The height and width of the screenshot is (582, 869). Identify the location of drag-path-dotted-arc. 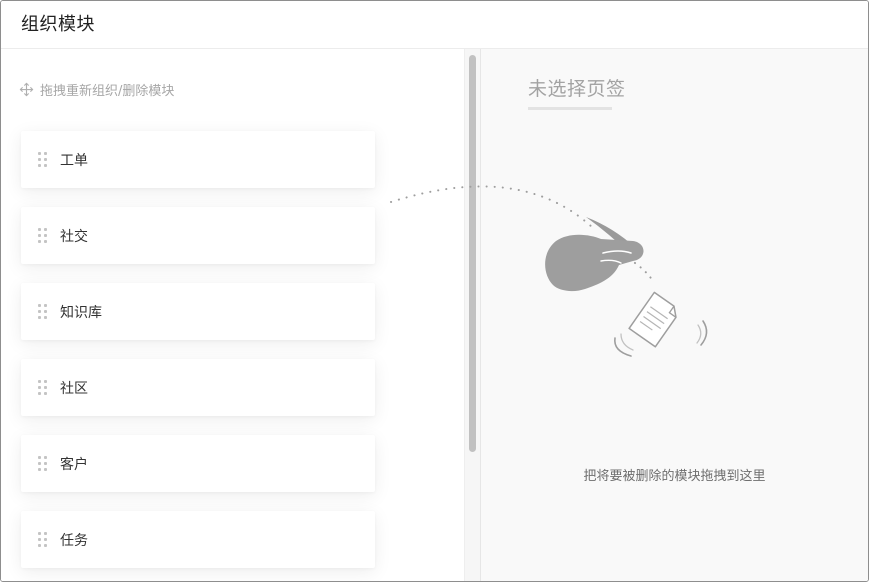
(492, 207).